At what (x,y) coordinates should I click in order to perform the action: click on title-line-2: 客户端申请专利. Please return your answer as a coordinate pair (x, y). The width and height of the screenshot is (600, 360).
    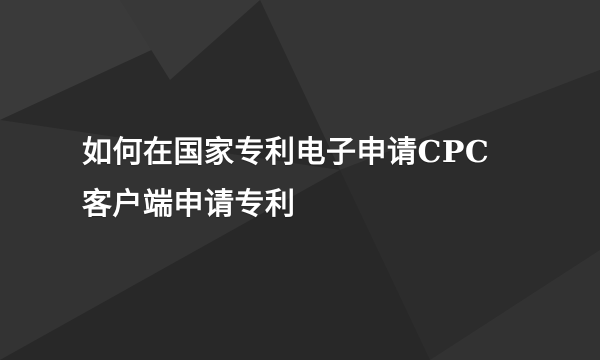
    Looking at the image, I should click on (189, 204).